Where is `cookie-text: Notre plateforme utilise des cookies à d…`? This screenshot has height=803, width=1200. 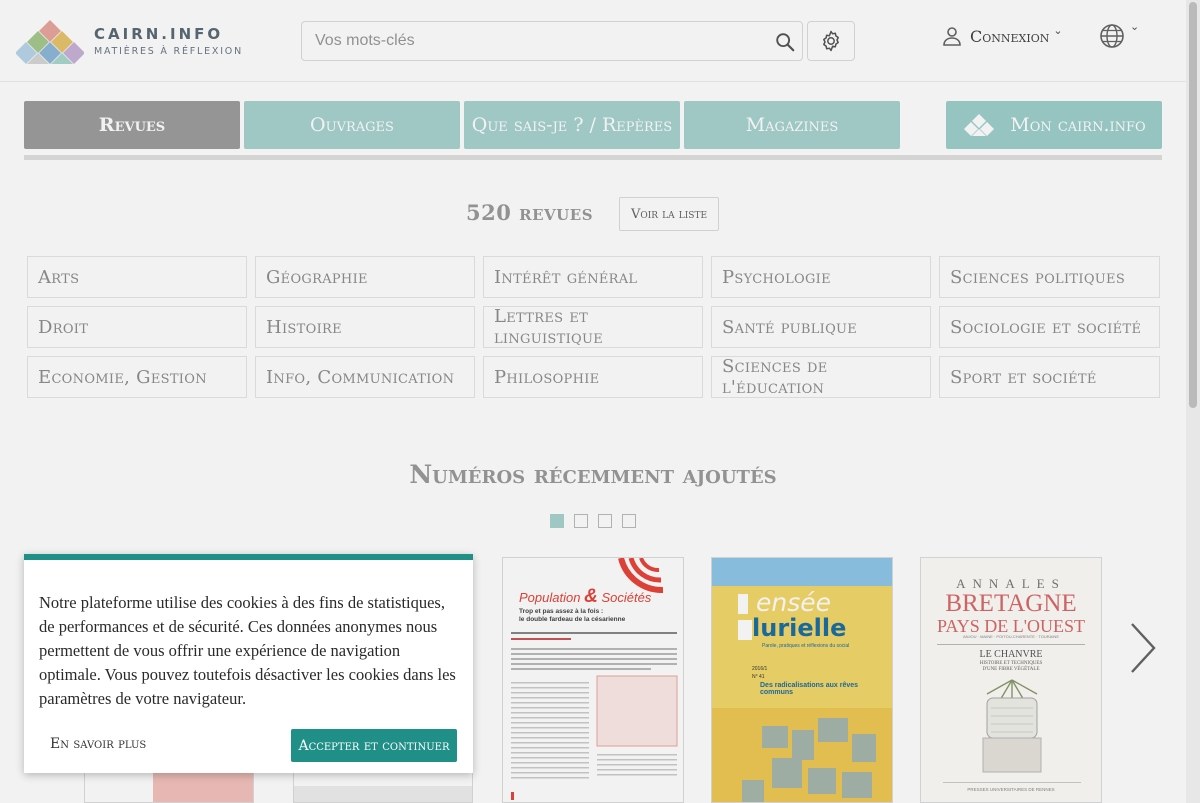 cookie-text: Notre plateforme utilise des cookies à d… is located at coordinates (247, 650).